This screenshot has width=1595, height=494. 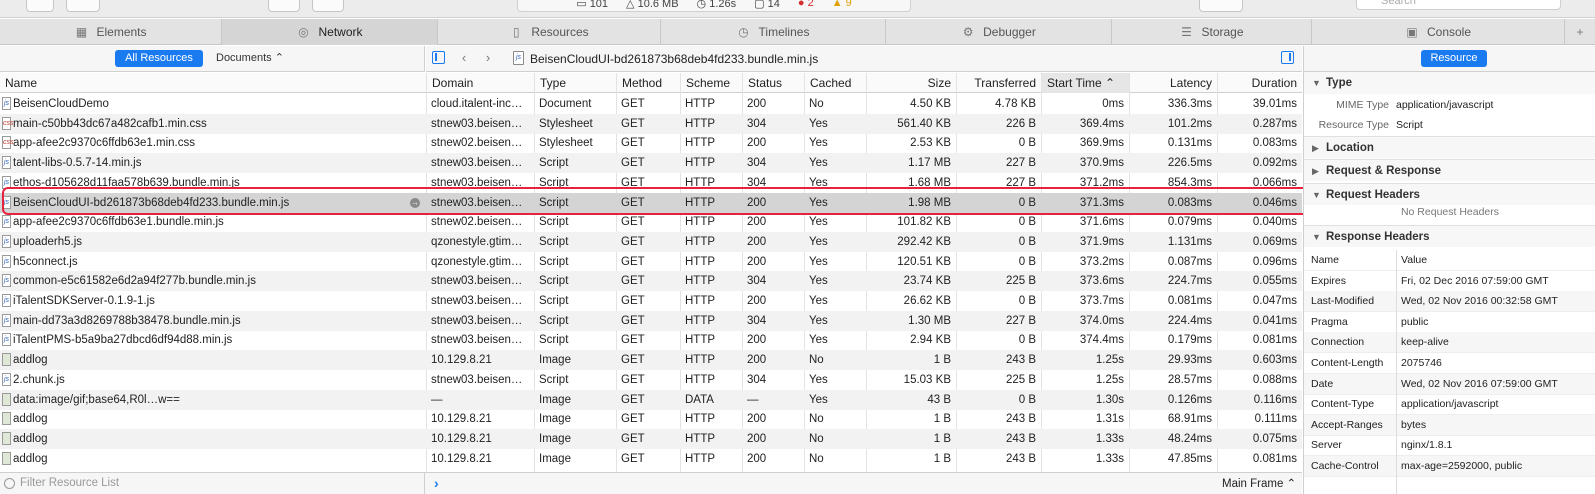 What do you see at coordinates (784, 32) in the screenshot?
I see `tab-label: Timelines` at bounding box center [784, 32].